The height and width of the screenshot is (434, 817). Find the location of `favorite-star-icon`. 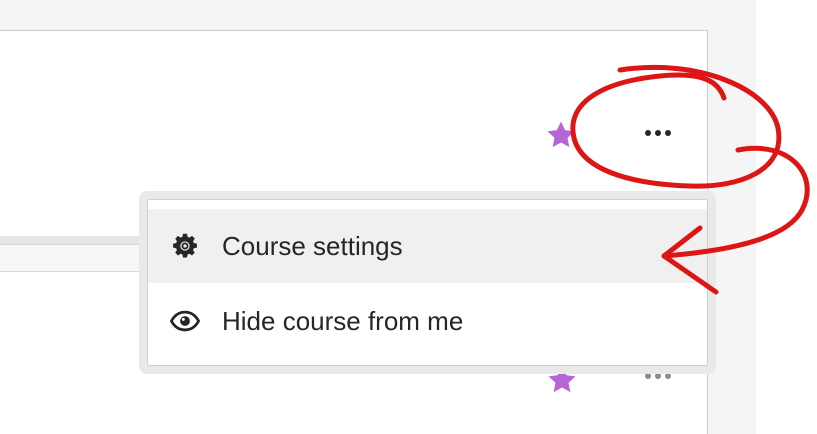

favorite-star-icon is located at coordinates (561, 135).